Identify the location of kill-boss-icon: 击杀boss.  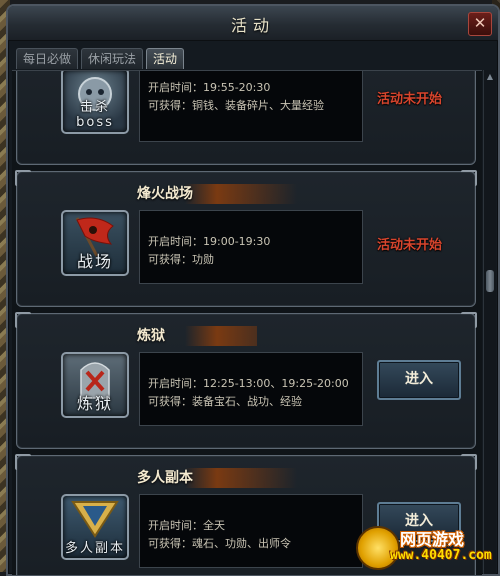
(95, 102).